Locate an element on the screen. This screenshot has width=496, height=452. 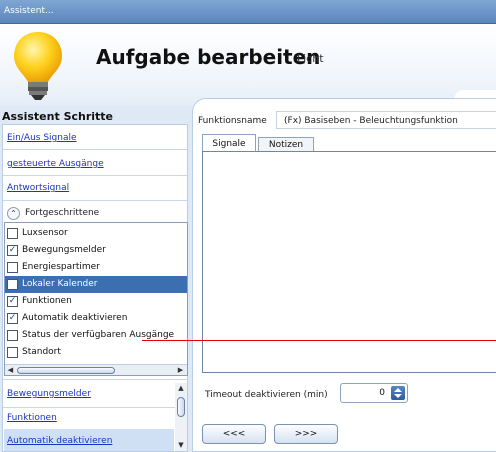
function-name-label: Funktionsname is located at coordinates (232, 121).